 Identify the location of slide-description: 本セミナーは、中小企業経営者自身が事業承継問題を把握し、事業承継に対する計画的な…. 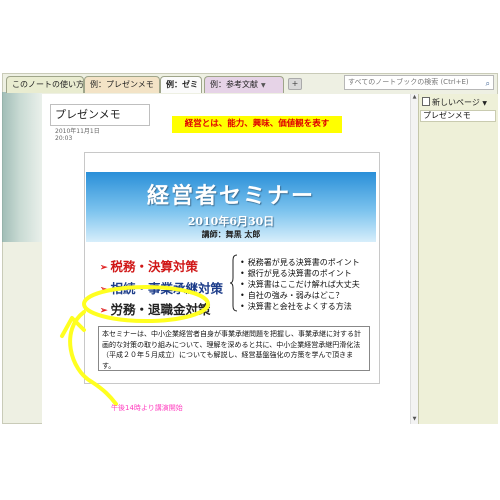
(234, 348).